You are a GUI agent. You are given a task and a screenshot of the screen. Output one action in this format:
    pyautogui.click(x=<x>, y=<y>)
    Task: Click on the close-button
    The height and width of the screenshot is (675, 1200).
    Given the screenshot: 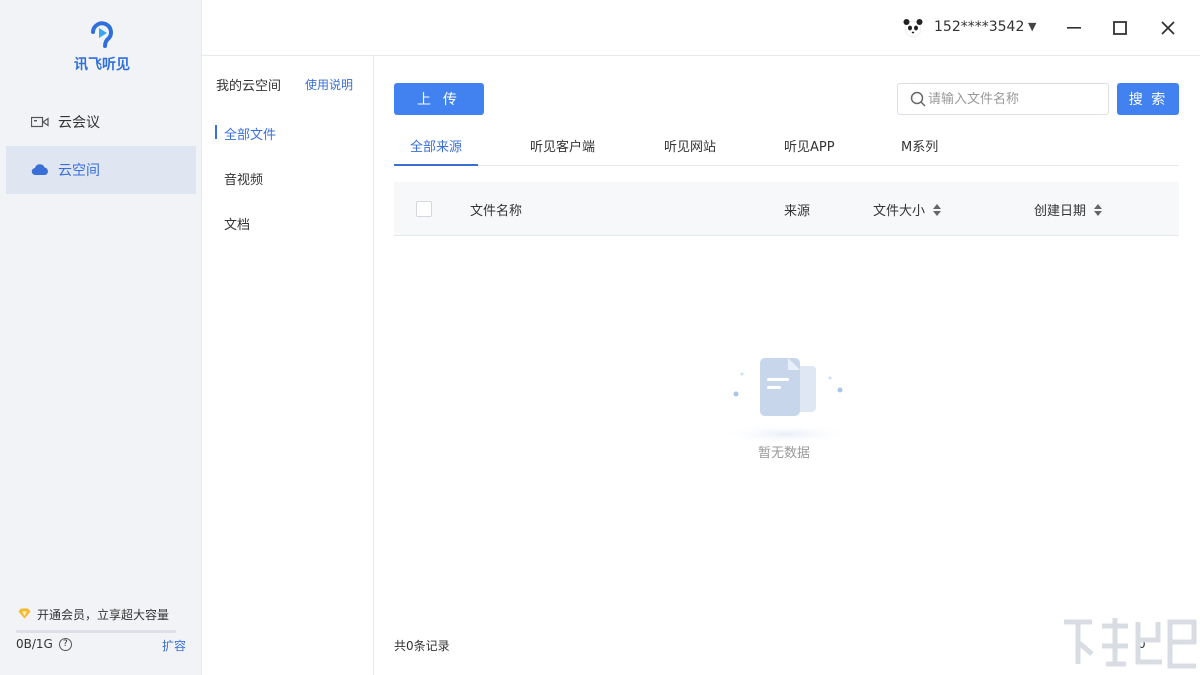 What is the action you would take?
    pyautogui.click(x=1168, y=28)
    